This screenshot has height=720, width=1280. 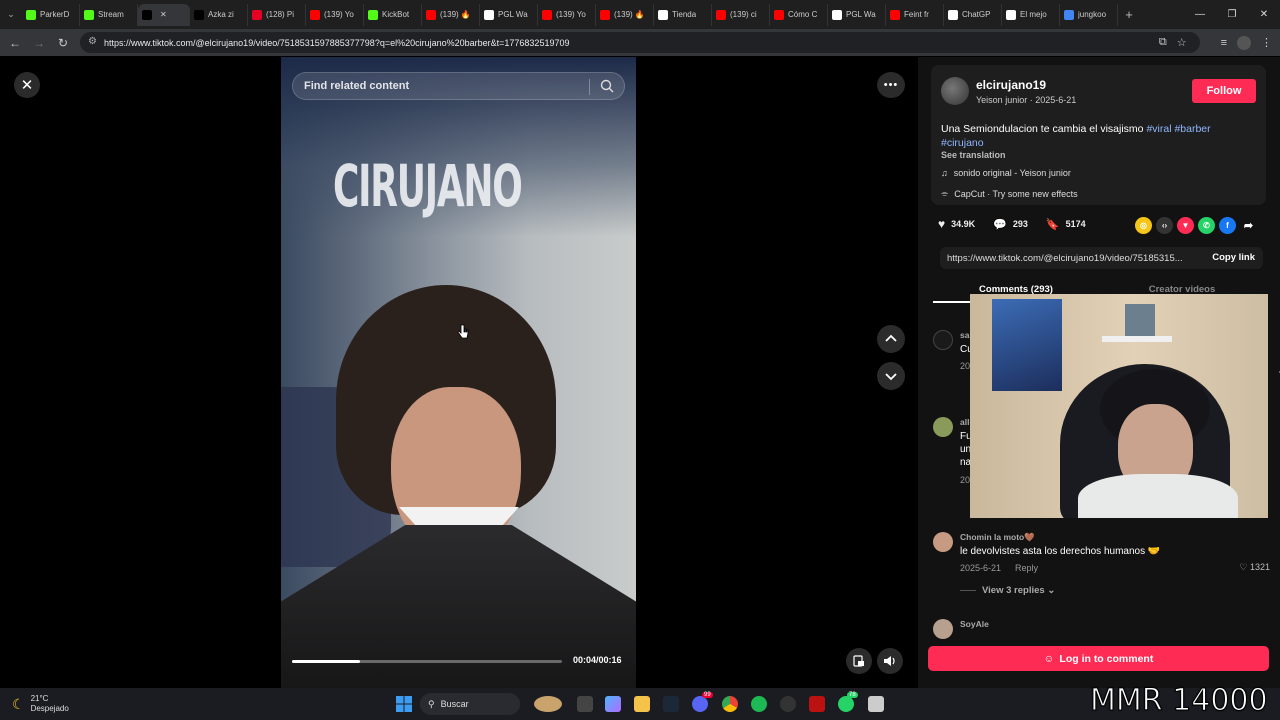 I want to click on volume-button, so click(x=890, y=661).